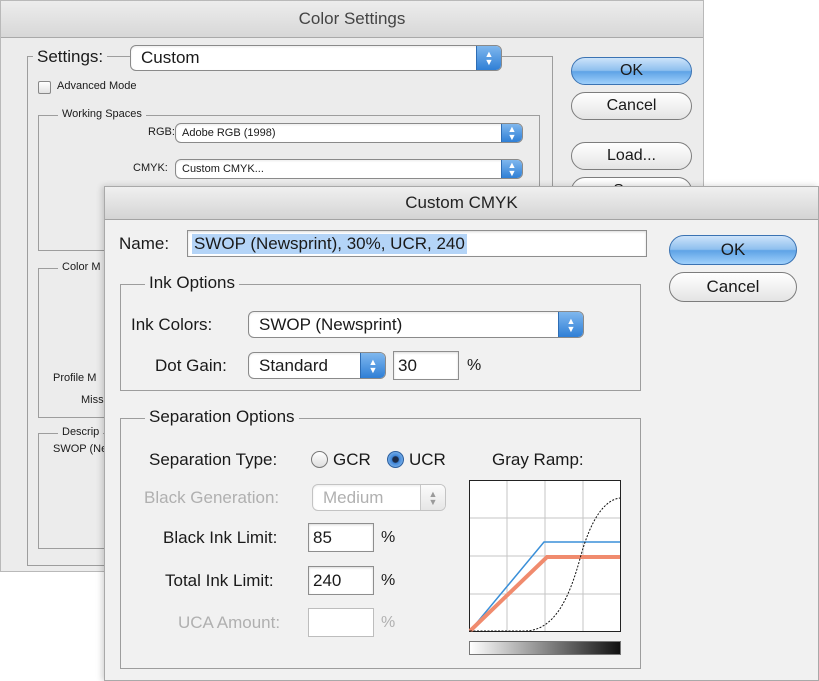 The height and width of the screenshot is (681, 819). I want to click on cmyk-select: Custom CMYK... ▲ ▼, so click(349, 169).